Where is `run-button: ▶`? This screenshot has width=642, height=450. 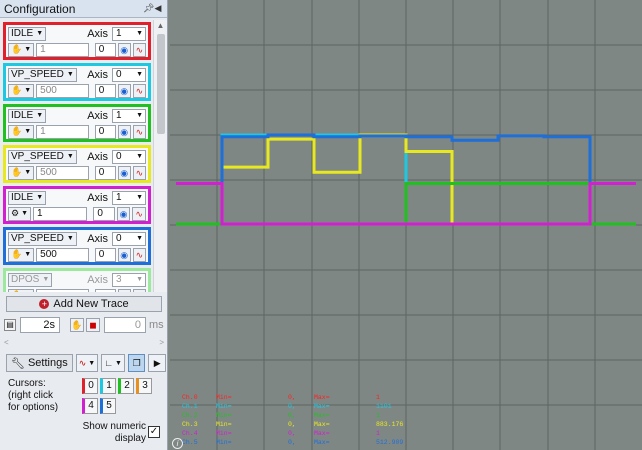 run-button: ▶ is located at coordinates (157, 363).